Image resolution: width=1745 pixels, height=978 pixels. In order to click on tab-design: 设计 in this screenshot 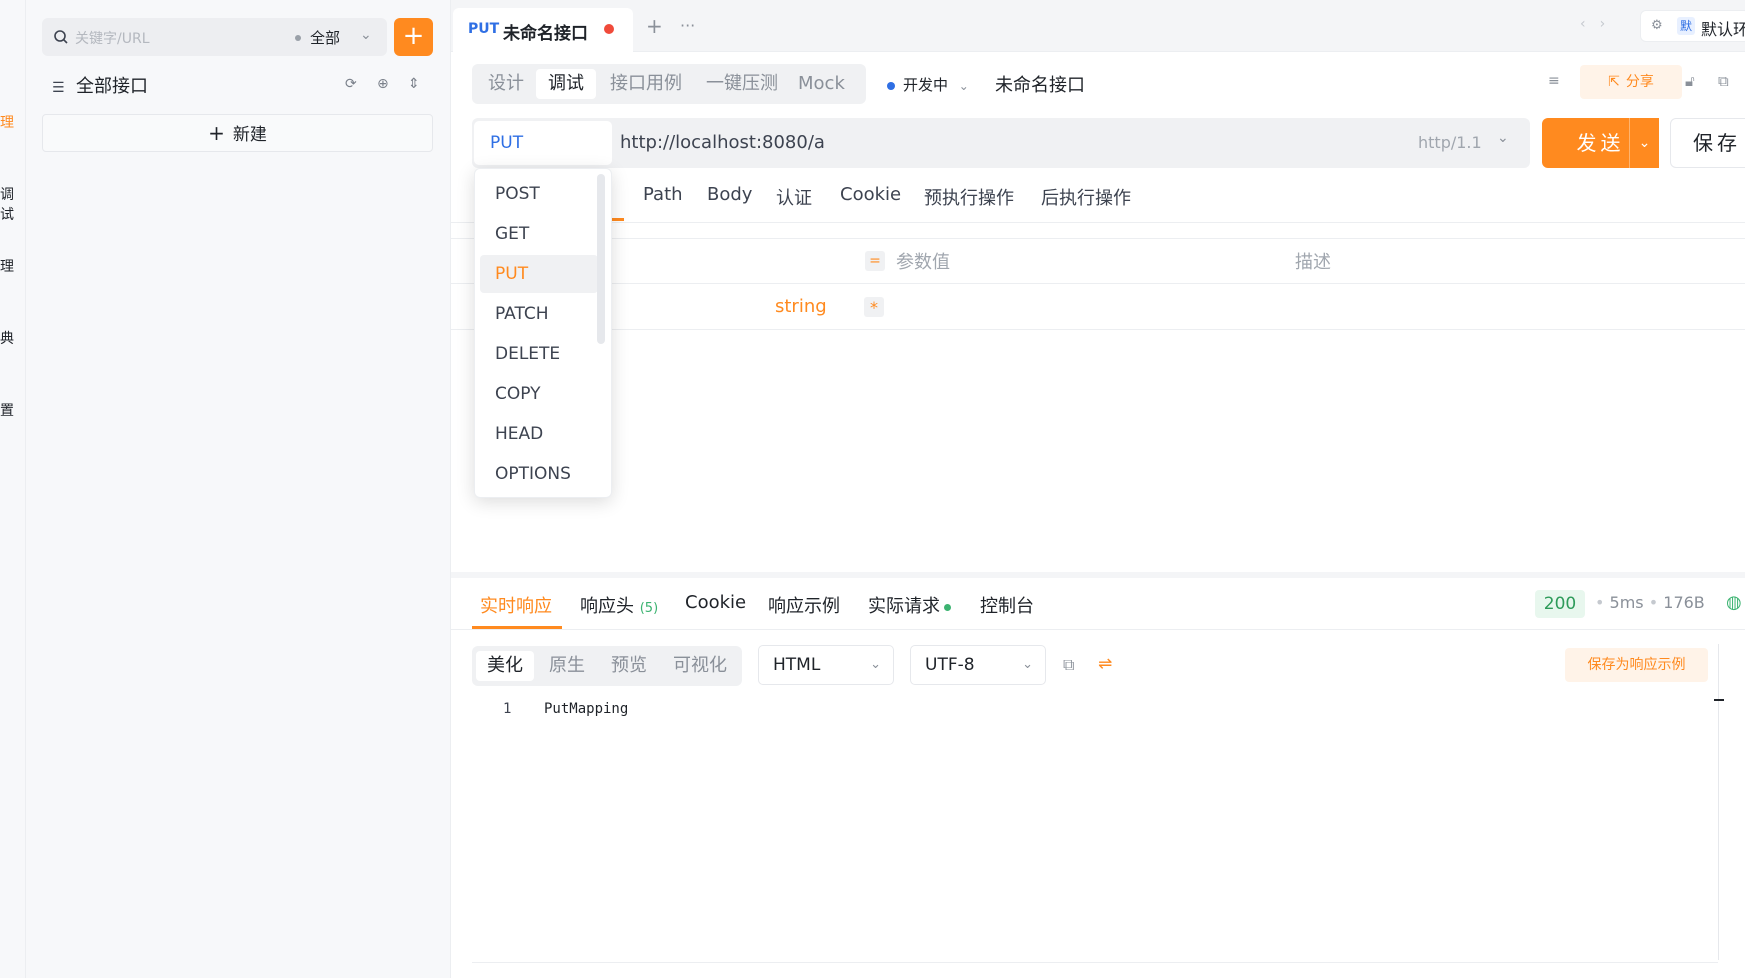, I will do `click(506, 84)`.